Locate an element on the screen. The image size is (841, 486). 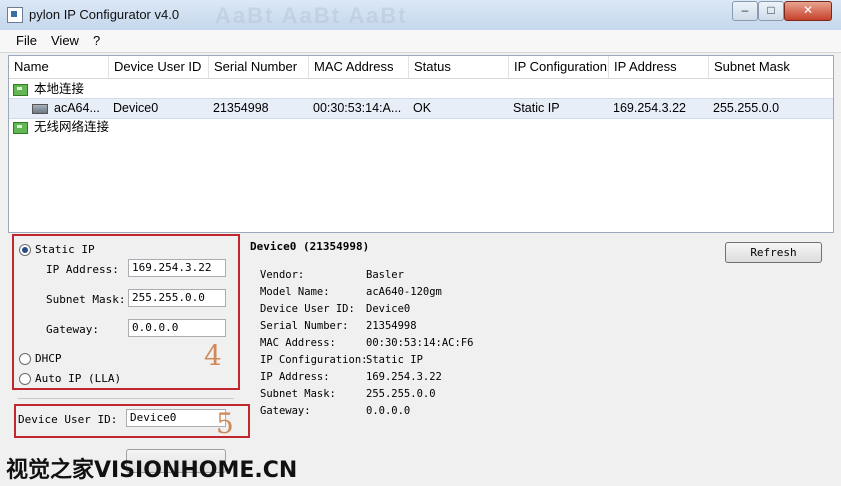
menu-help: ? is located at coordinates (96, 40).